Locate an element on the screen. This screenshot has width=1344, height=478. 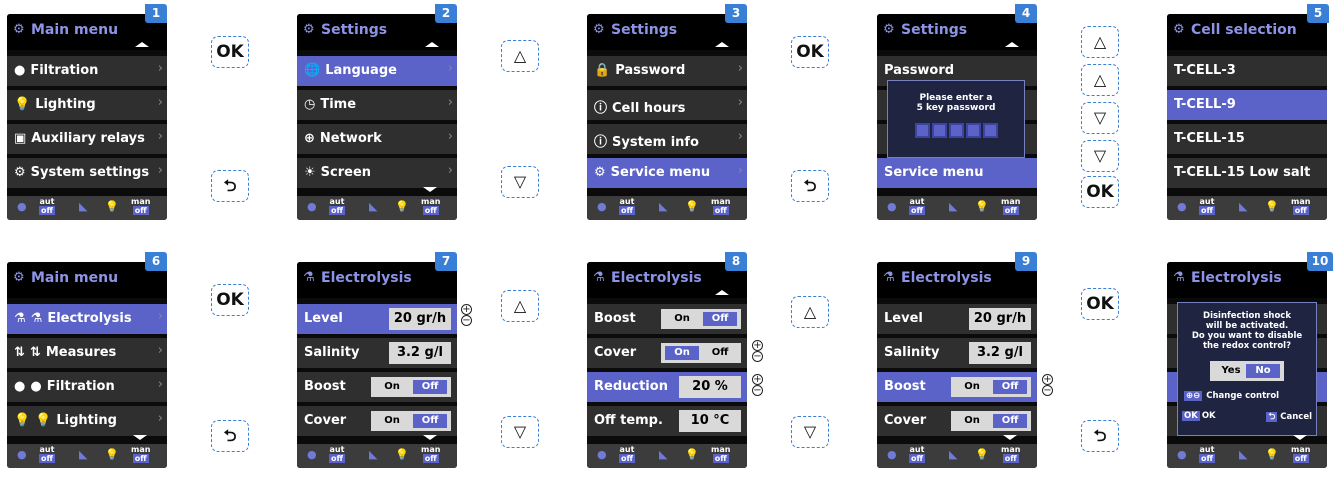
menu-row-password: 🔒 Password › is located at coordinates (667, 71).